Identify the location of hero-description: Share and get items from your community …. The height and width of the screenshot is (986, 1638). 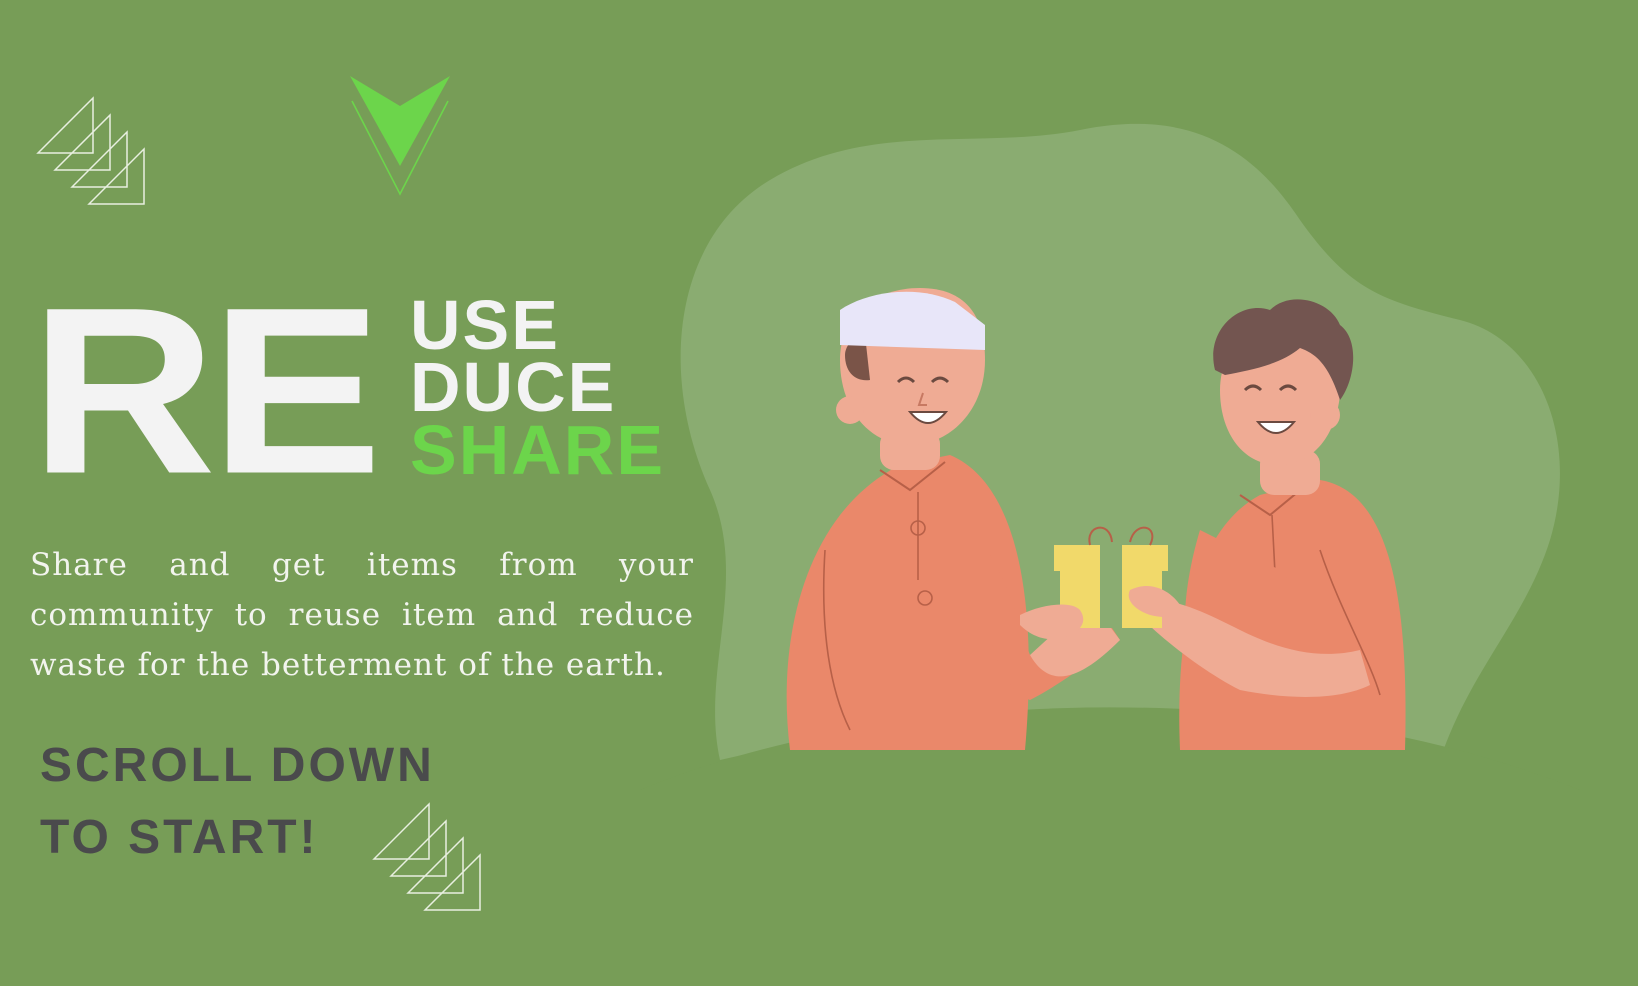
(362, 615).